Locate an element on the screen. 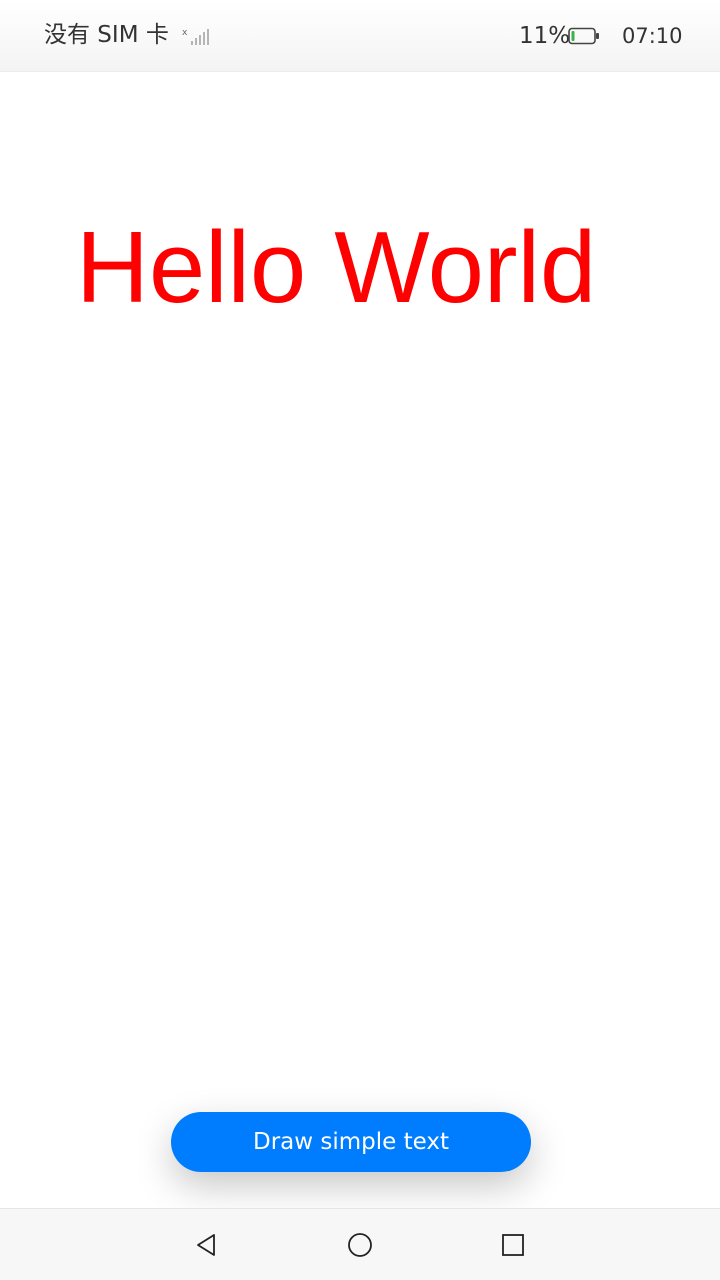 This screenshot has height=1280, width=720. recent-apps-square-icon is located at coordinates (513, 1245).